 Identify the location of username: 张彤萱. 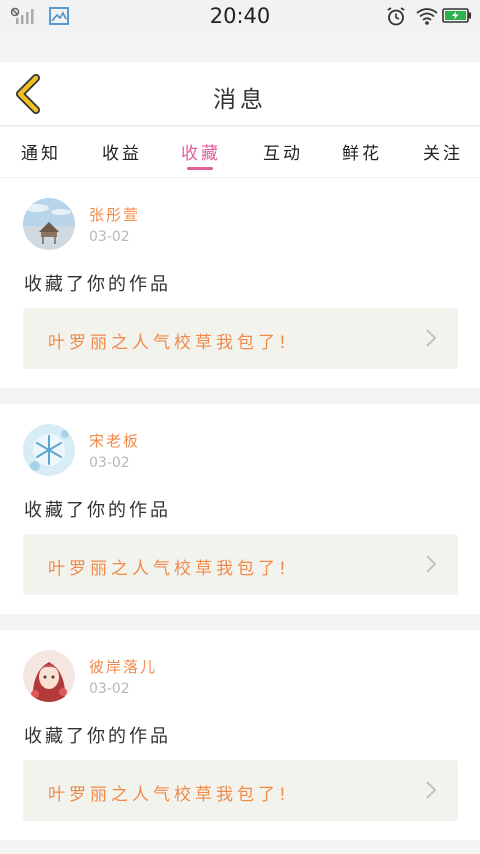
(114, 214).